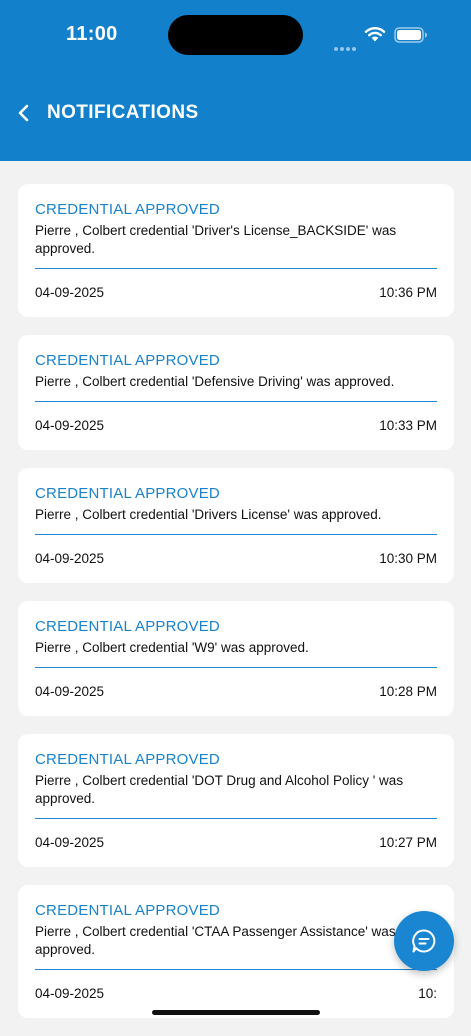  I want to click on nav-bar: NOTIFICATIONS, so click(235, 113).